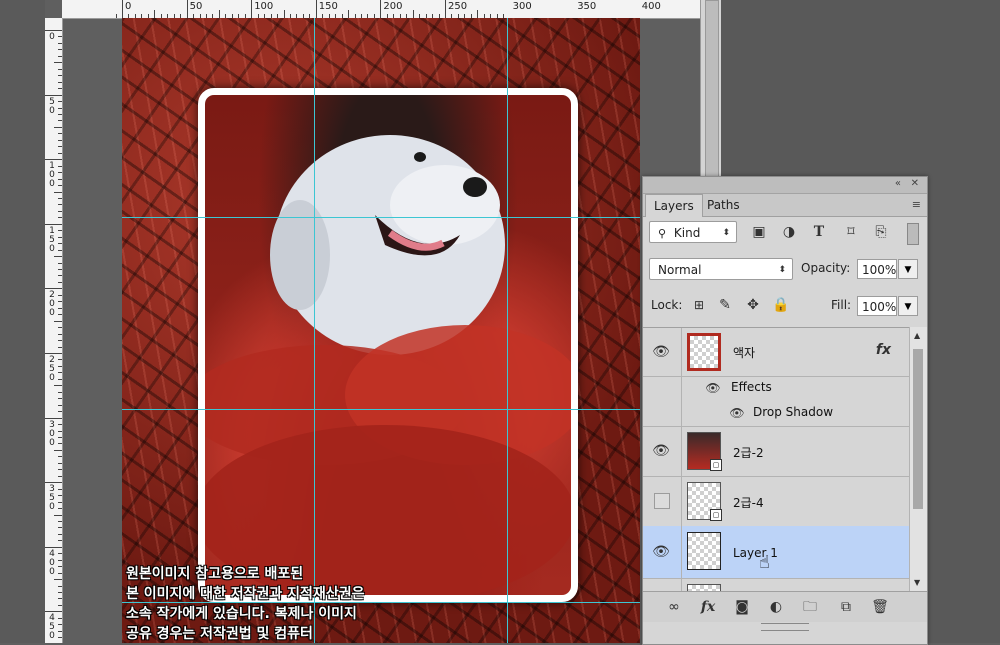 This screenshot has height=645, width=1000. I want to click on layer-name: 2급-2, so click(748, 452).